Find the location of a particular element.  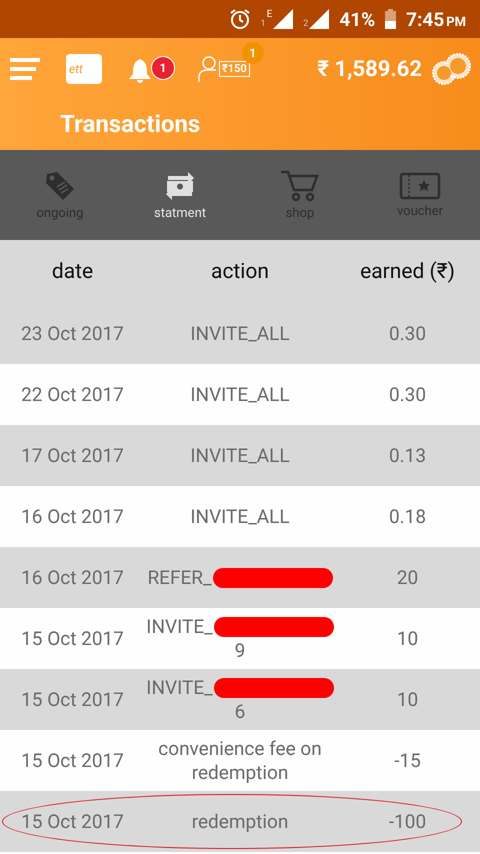

tab: statment is located at coordinates (180, 195).